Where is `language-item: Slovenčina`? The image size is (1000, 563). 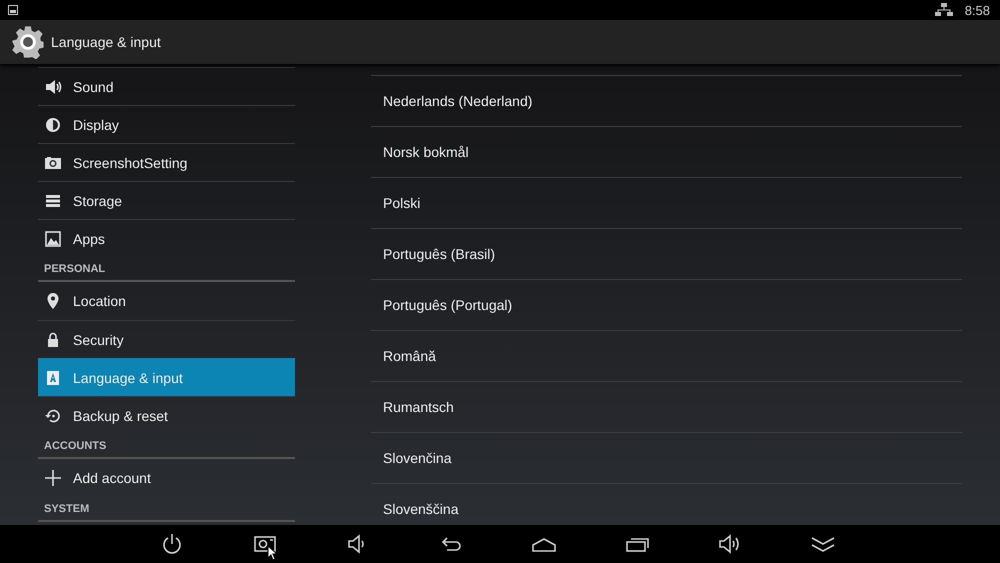 language-item: Slovenčina is located at coordinates (666, 457).